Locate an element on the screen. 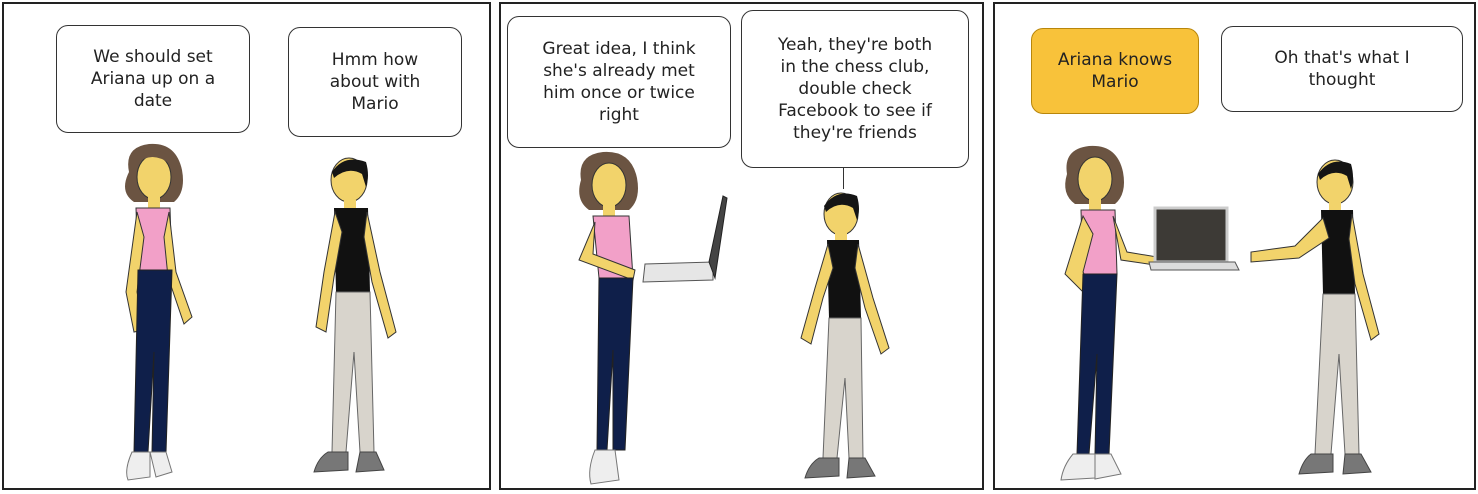 The height and width of the screenshot is (494, 1478). speech-bubble-boy: Oh that's what I thought is located at coordinates (1342, 69).